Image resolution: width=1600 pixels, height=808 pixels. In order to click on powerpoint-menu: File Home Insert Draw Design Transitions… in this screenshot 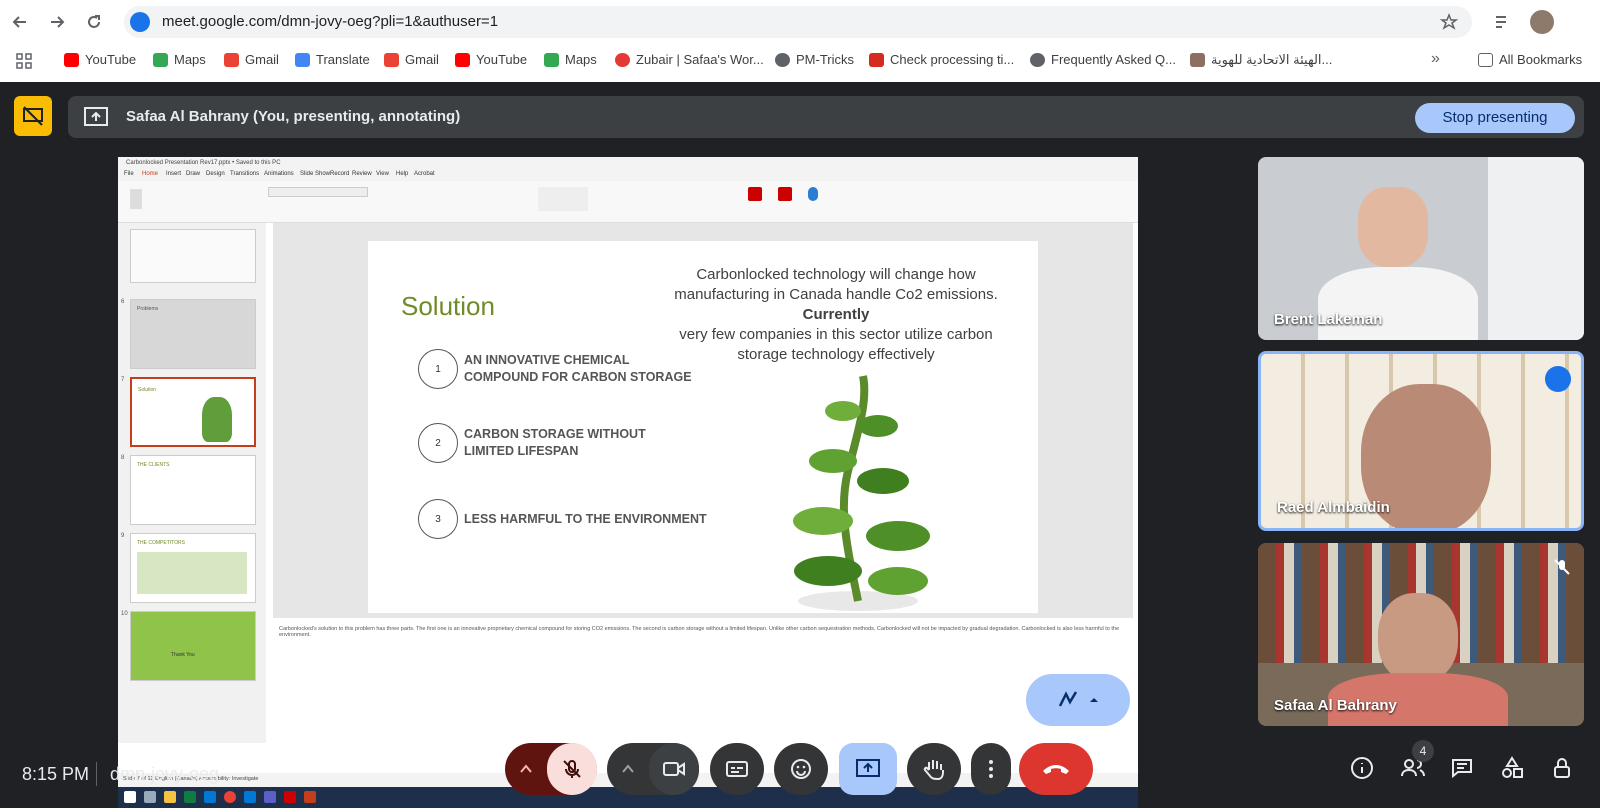, I will do `click(628, 176)`.